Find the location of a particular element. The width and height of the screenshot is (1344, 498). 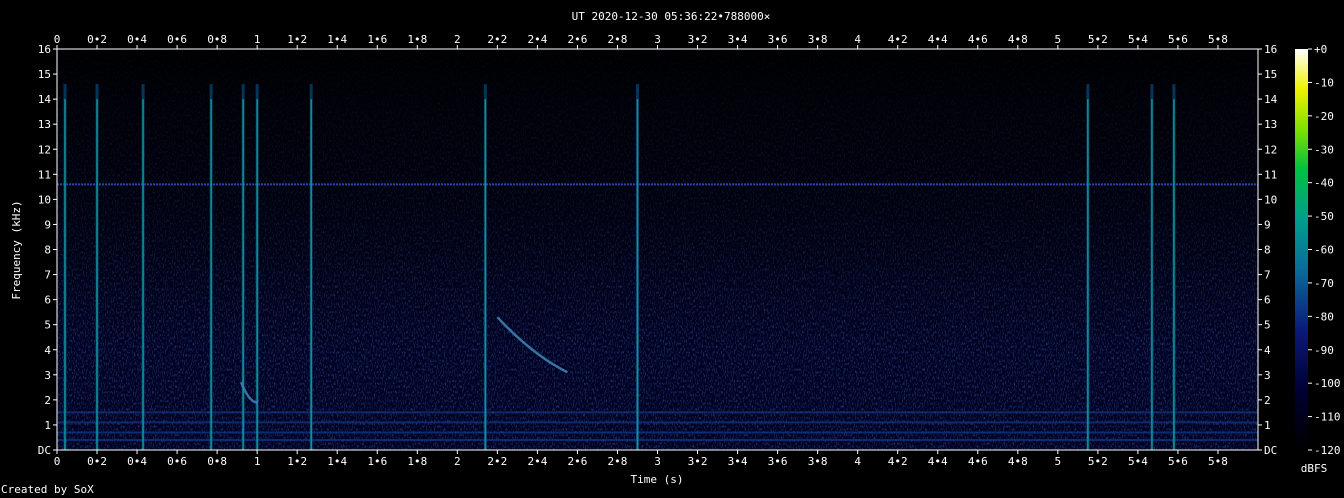

y-tick-label-right: 5 is located at coordinates (1267, 325).